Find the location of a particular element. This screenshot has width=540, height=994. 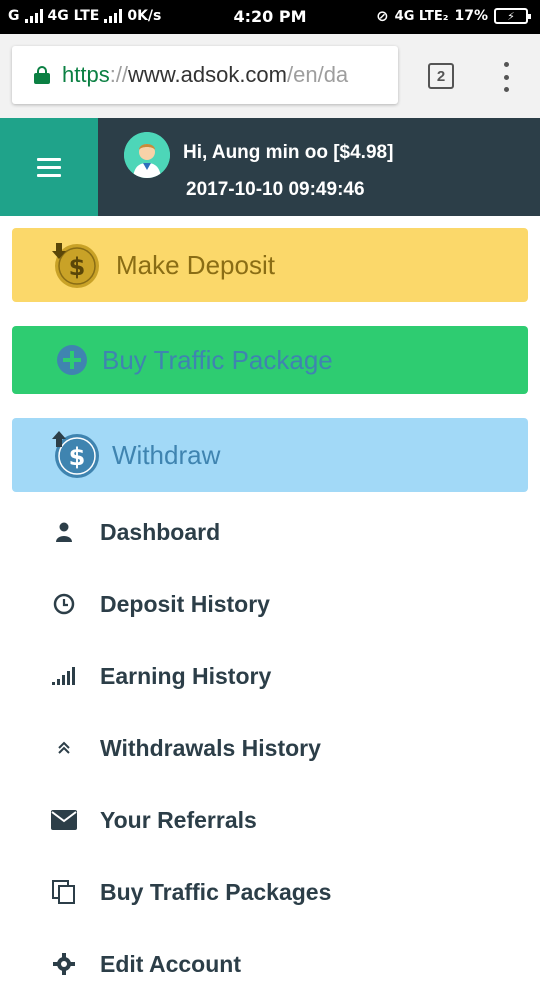

plus-circle-icon is located at coordinates (72, 360).